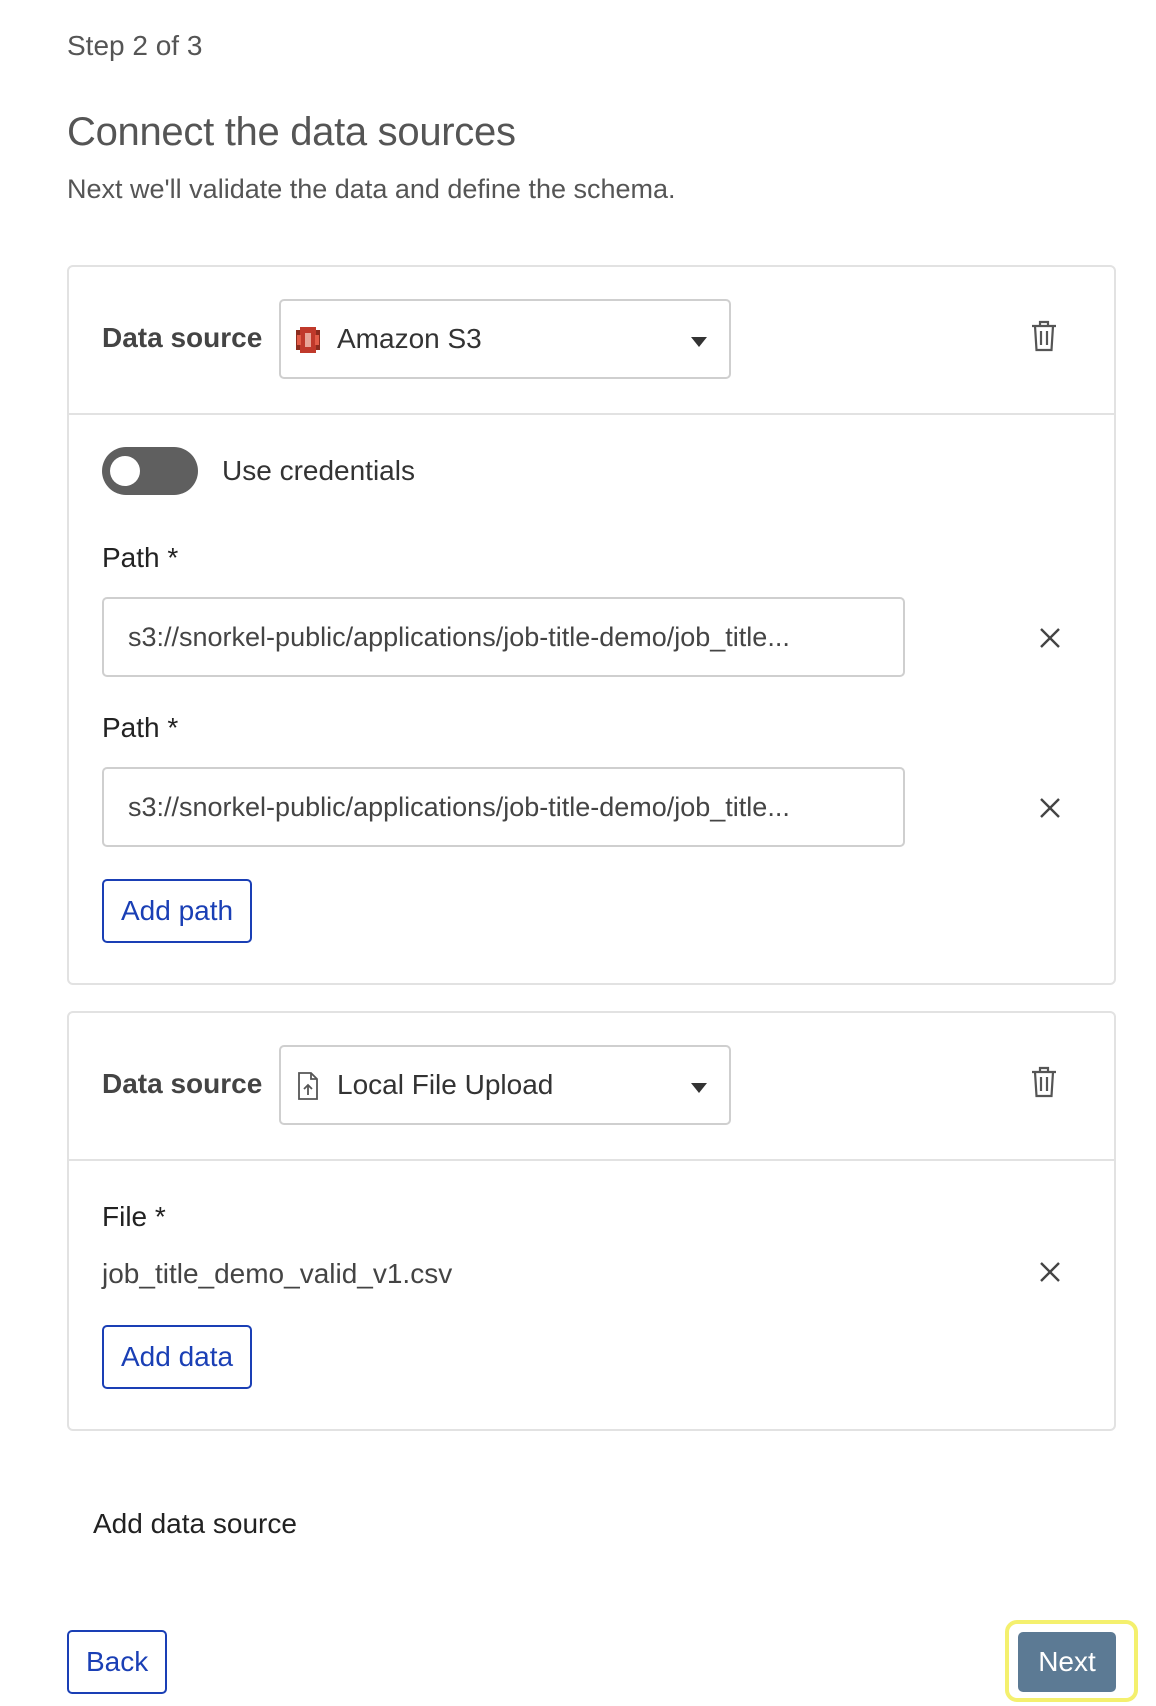 The height and width of the screenshot is (1706, 1156). I want to click on amazon-s3-icon, so click(308, 340).